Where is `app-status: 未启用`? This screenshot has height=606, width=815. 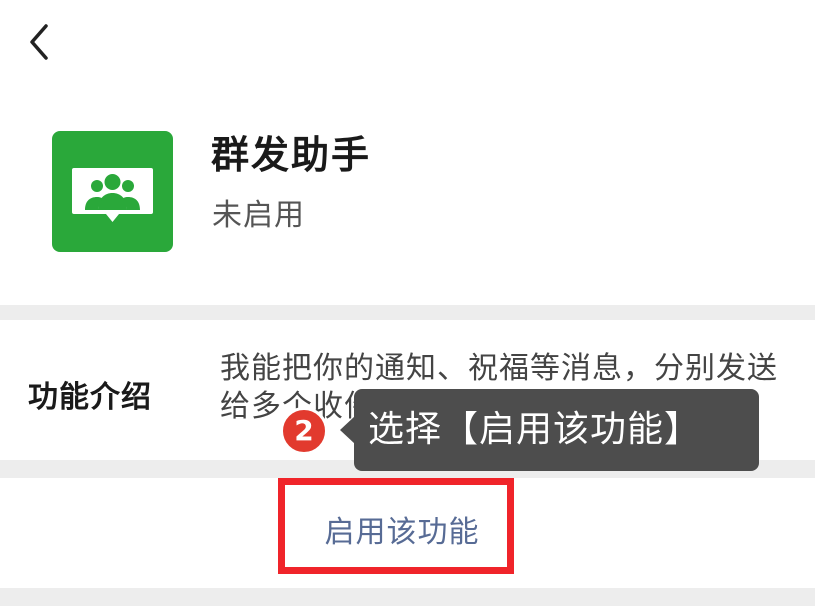
app-status: 未启用 is located at coordinates (258, 215).